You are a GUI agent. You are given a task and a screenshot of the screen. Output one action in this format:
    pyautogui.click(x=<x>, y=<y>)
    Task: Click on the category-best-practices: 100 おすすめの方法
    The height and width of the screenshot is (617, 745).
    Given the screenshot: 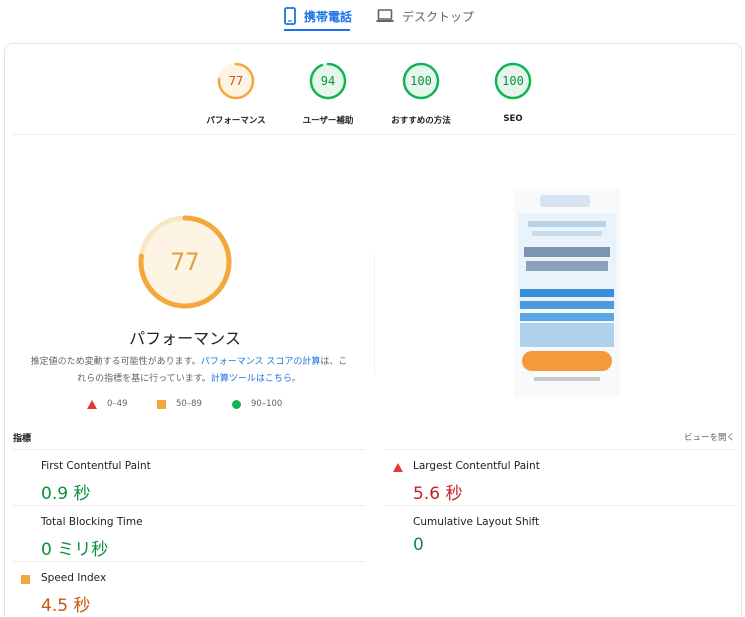 What is the action you would take?
    pyautogui.click(x=421, y=94)
    